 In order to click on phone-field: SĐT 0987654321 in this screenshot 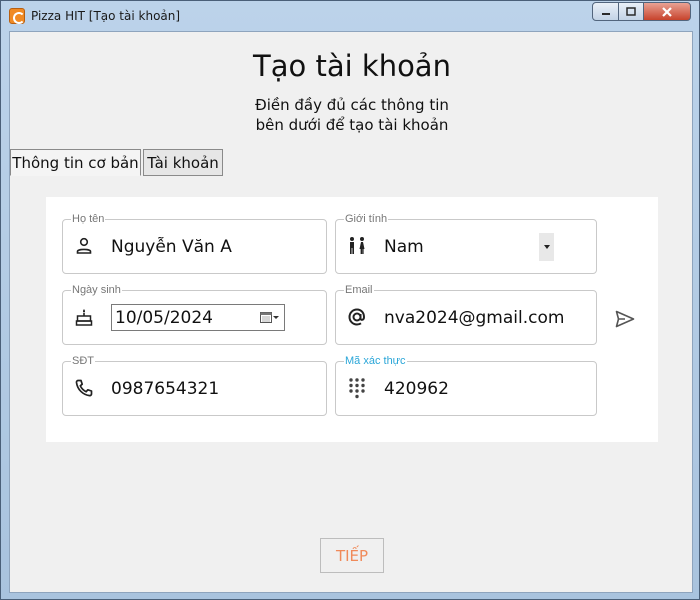, I will do `click(194, 385)`.